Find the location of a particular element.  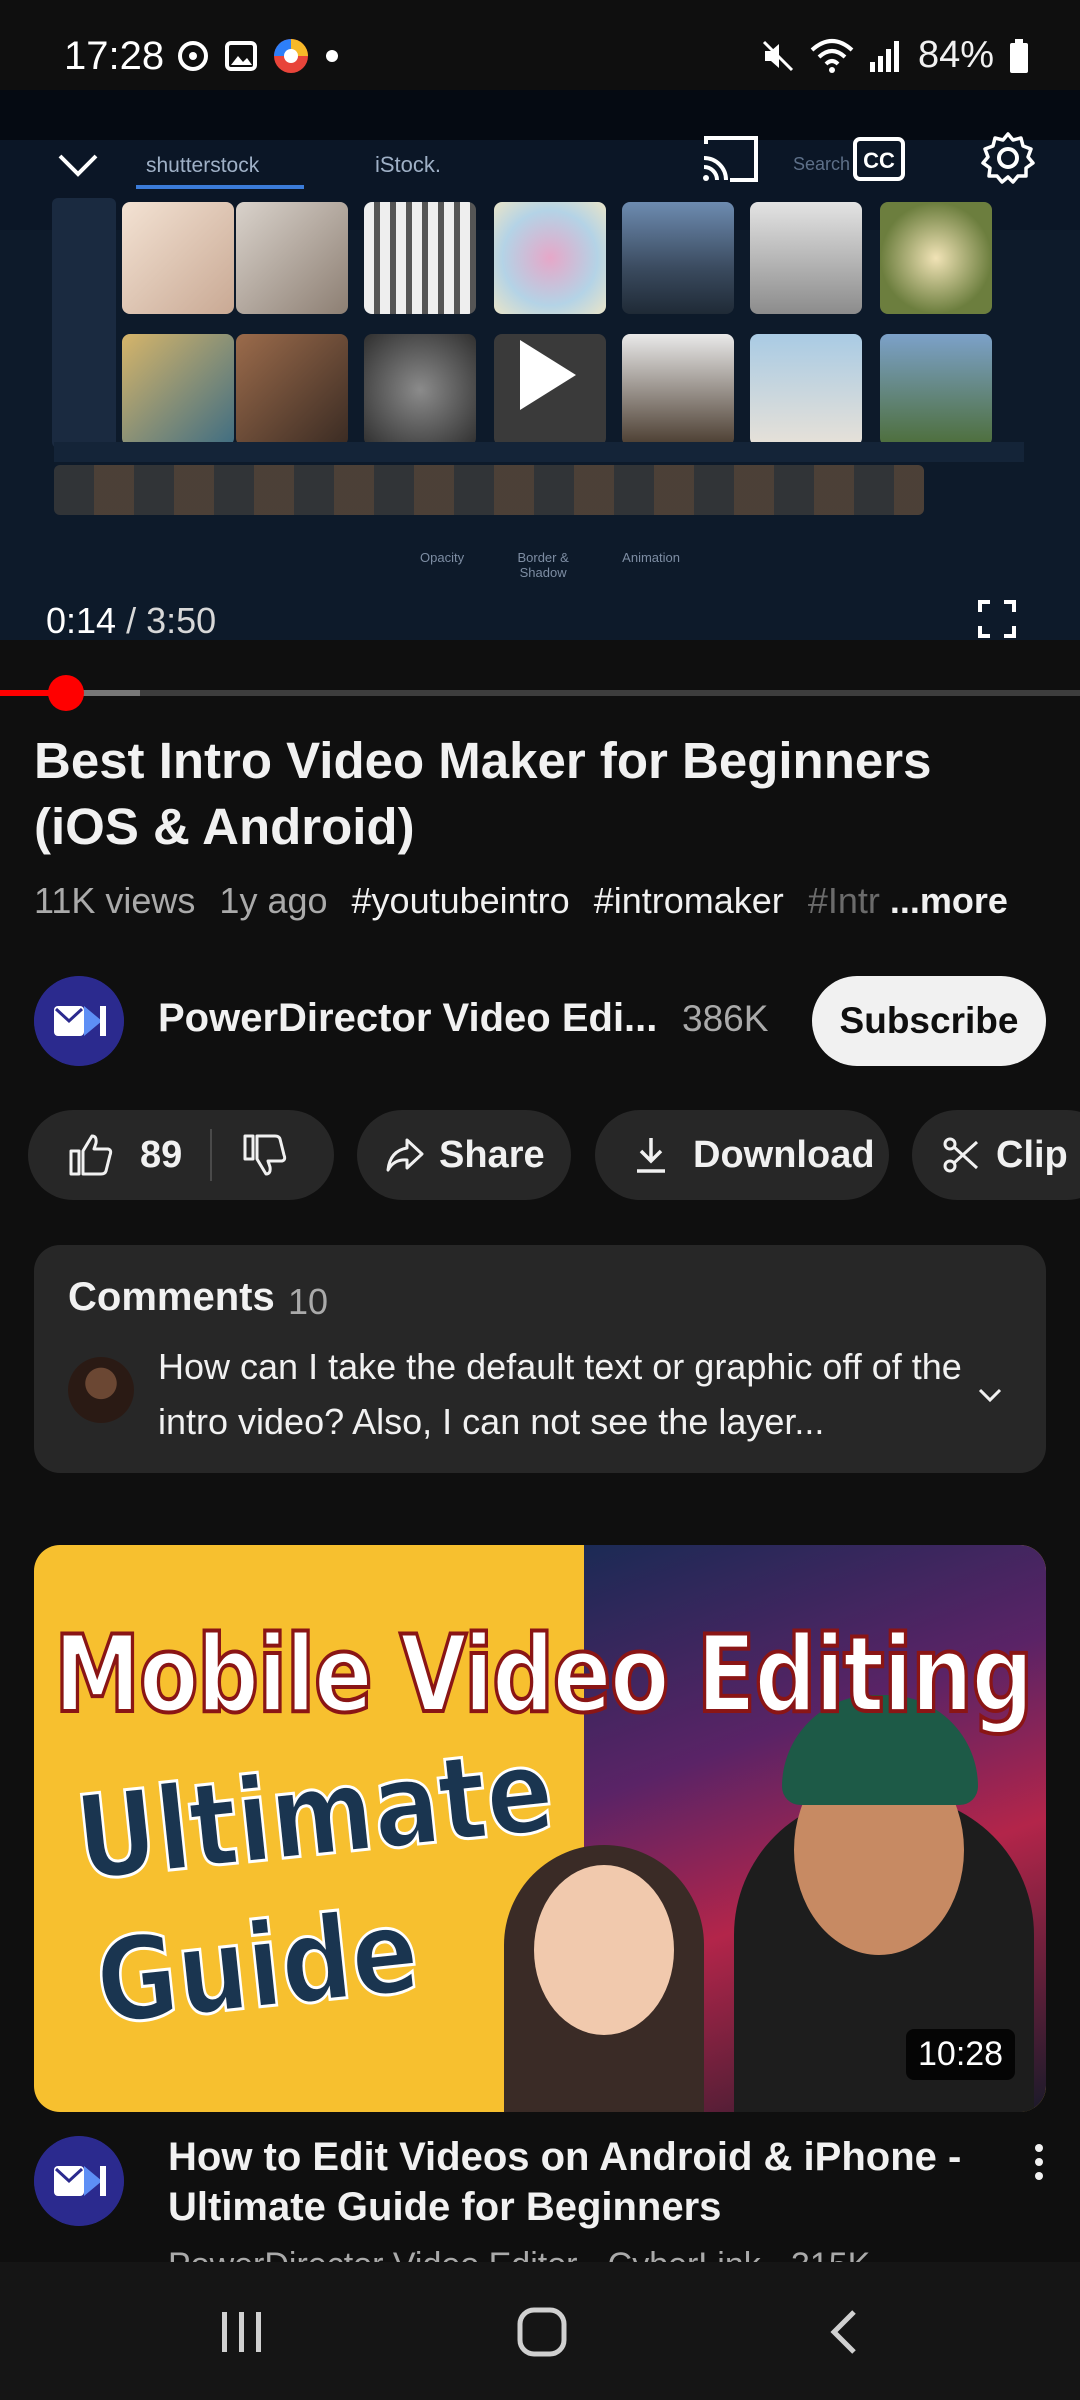

video-duration-badge: 10:28 is located at coordinates (961, 2054).